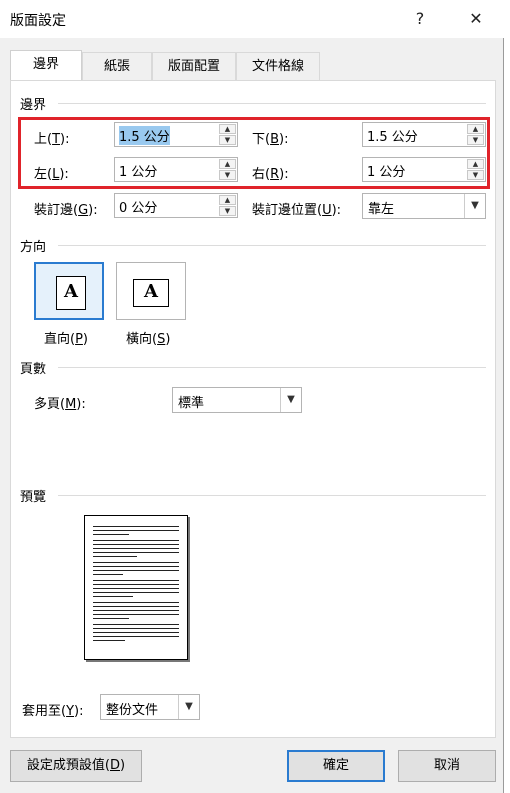 This screenshot has height=793, width=510. Describe the element at coordinates (381, 209) in the screenshot. I see `gutter-position-value: 靠左` at that location.